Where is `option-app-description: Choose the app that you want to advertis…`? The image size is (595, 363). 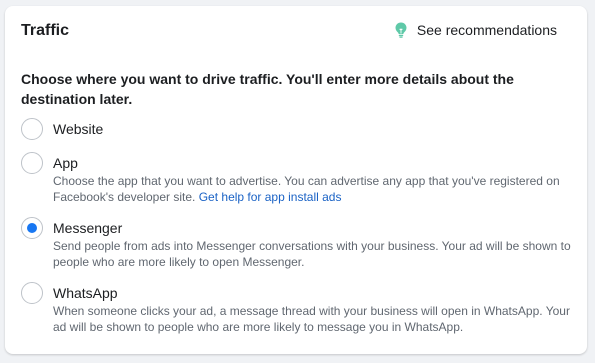
option-app-description: Choose the app that you want to advertis… is located at coordinates (317, 189).